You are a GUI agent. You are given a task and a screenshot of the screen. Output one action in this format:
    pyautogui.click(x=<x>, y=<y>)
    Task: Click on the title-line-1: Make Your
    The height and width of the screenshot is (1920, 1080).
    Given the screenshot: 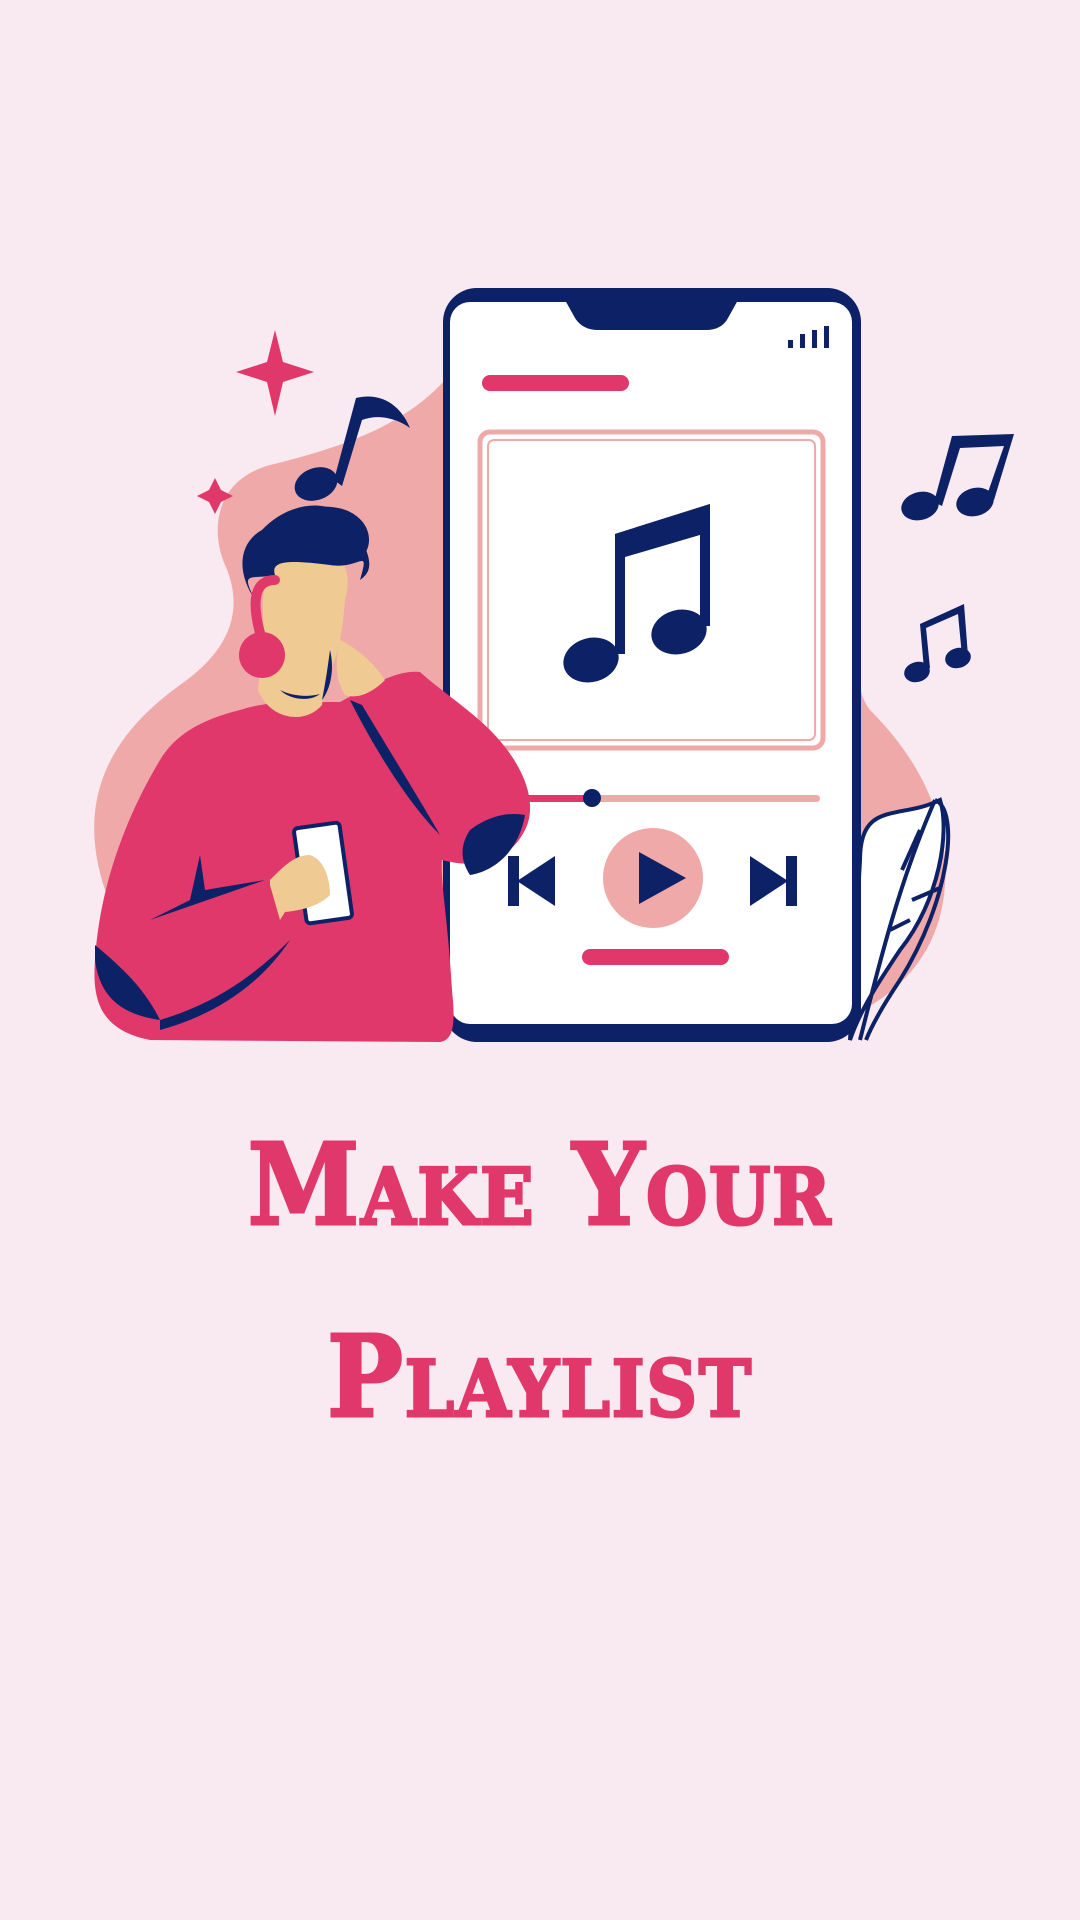 What is the action you would take?
    pyautogui.click(x=539, y=1185)
    